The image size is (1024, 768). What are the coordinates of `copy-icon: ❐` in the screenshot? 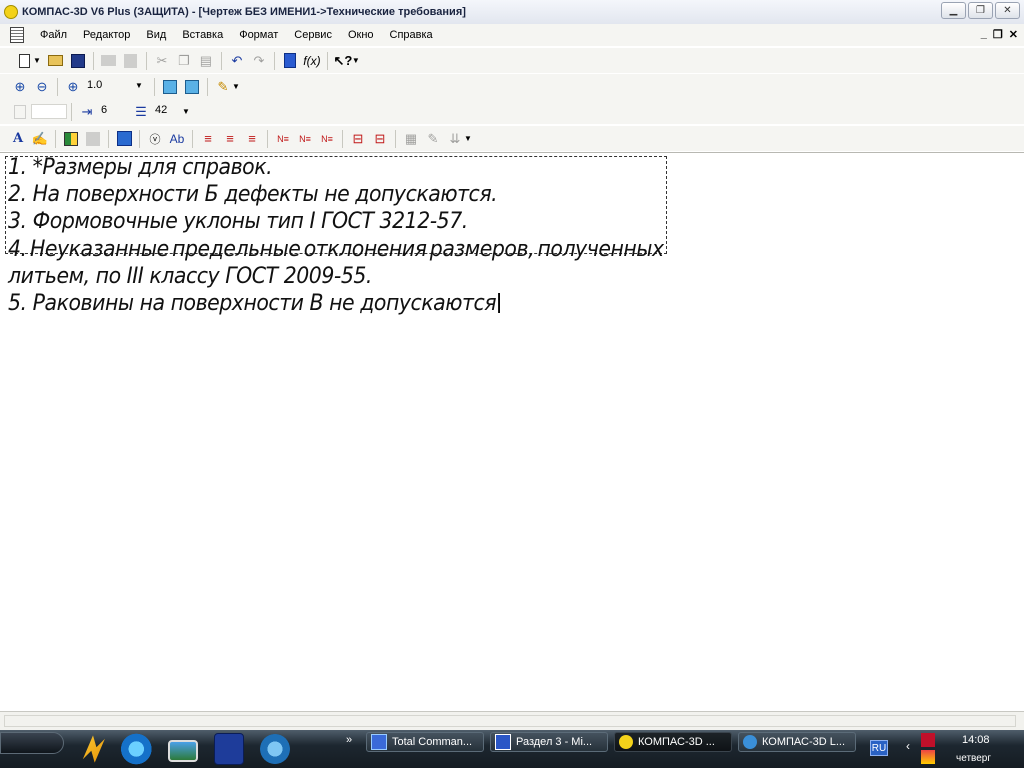 It's located at (184, 61).